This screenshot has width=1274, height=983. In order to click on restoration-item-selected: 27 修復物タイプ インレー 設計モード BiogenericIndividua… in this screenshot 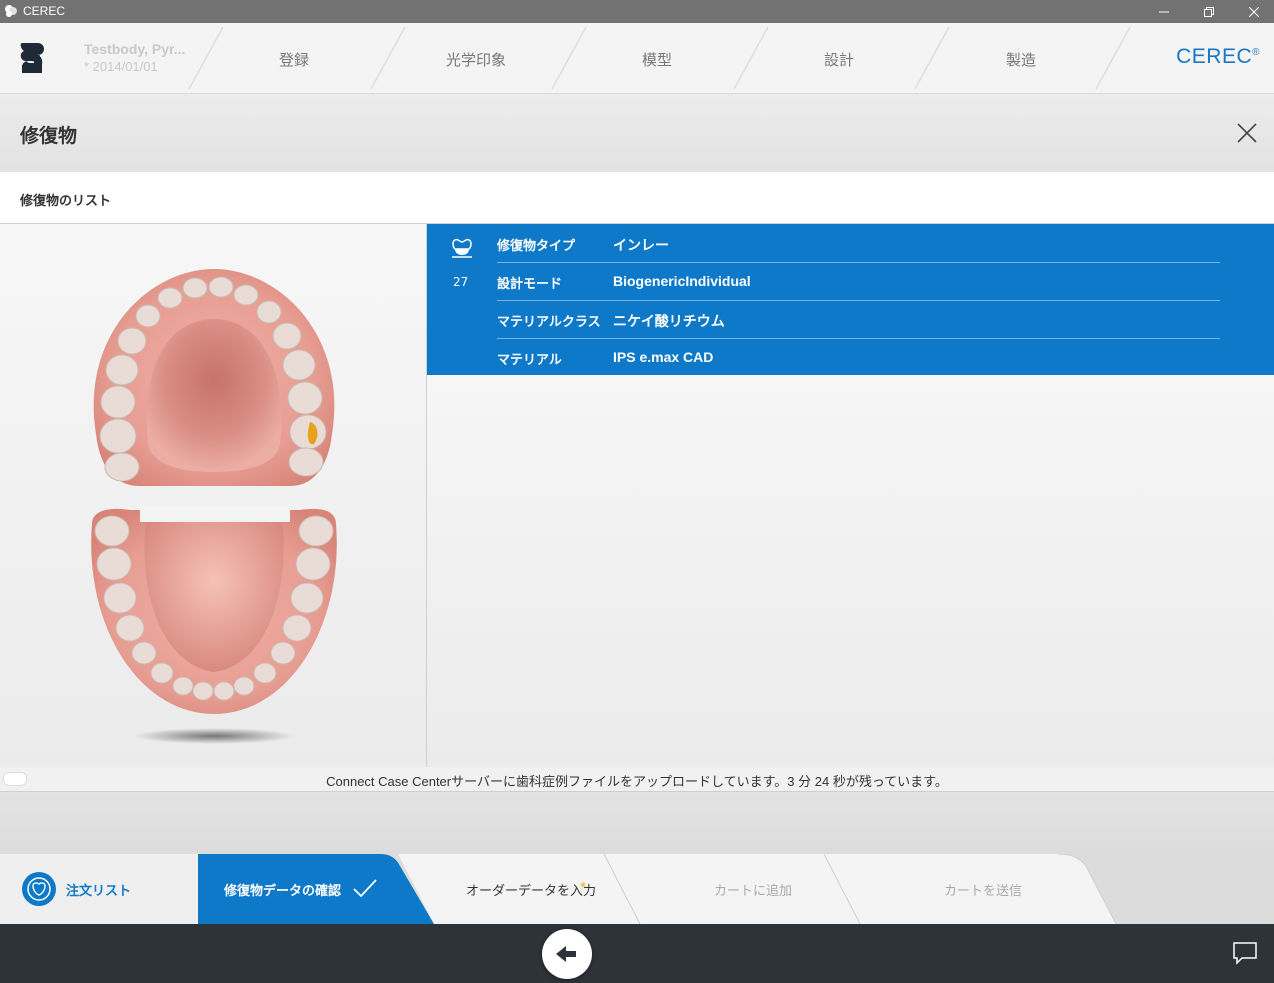, I will do `click(850, 299)`.